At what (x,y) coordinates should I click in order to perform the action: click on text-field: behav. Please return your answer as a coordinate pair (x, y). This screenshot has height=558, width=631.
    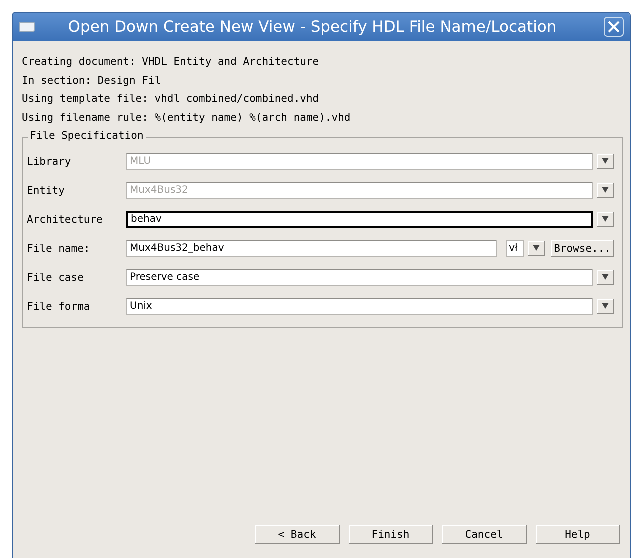
    Looking at the image, I should click on (359, 219).